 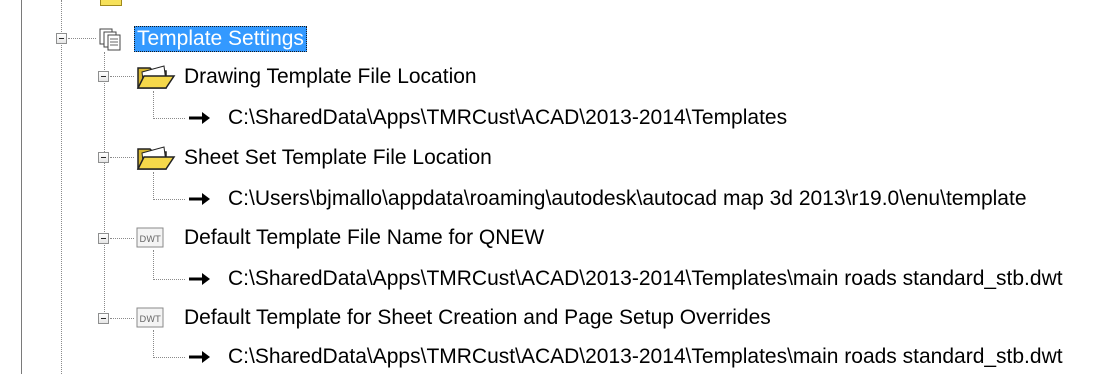 I want to click on tree-node-label: Default Template File Name for QNEW, so click(x=364, y=238).